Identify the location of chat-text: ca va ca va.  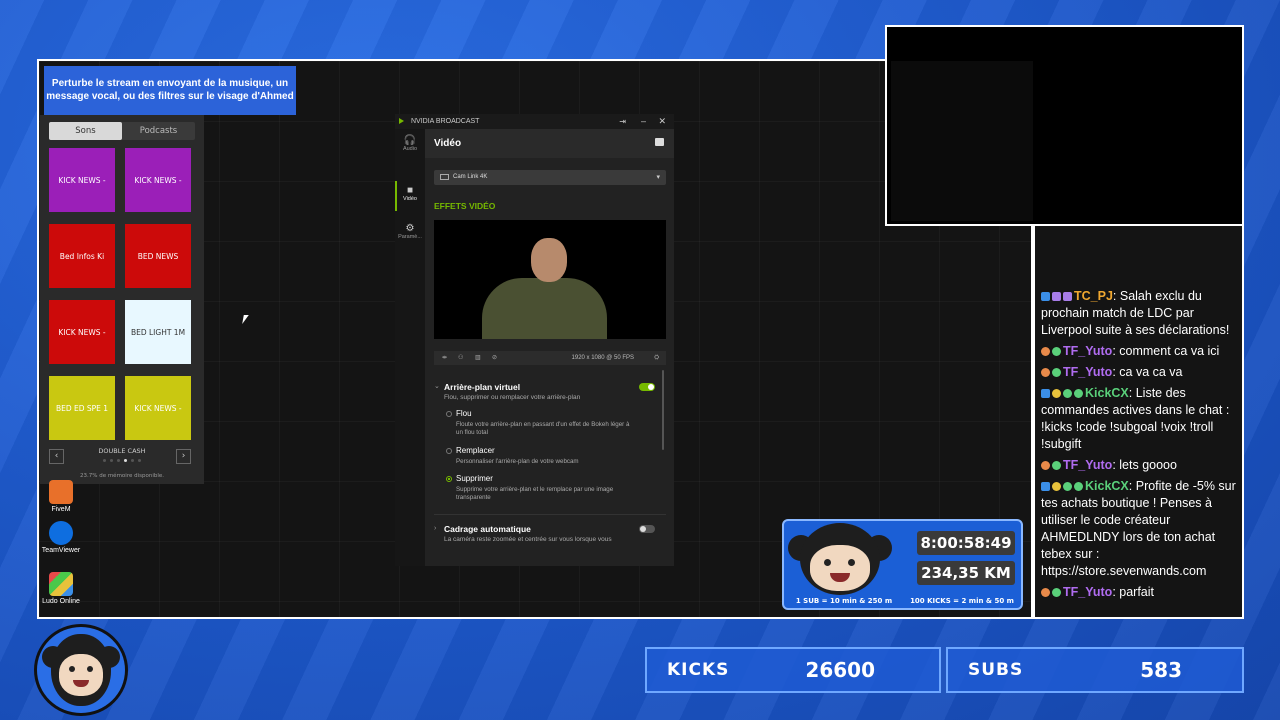
(1151, 372).